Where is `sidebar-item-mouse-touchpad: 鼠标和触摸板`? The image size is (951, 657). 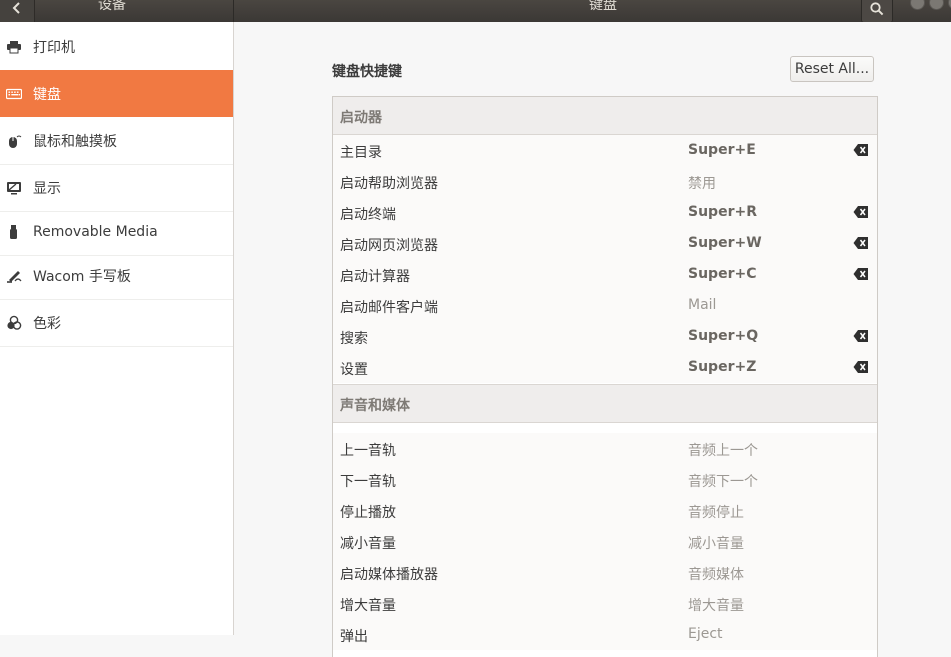 sidebar-item-mouse-touchpad: 鼠标和触摸板 is located at coordinates (116, 141).